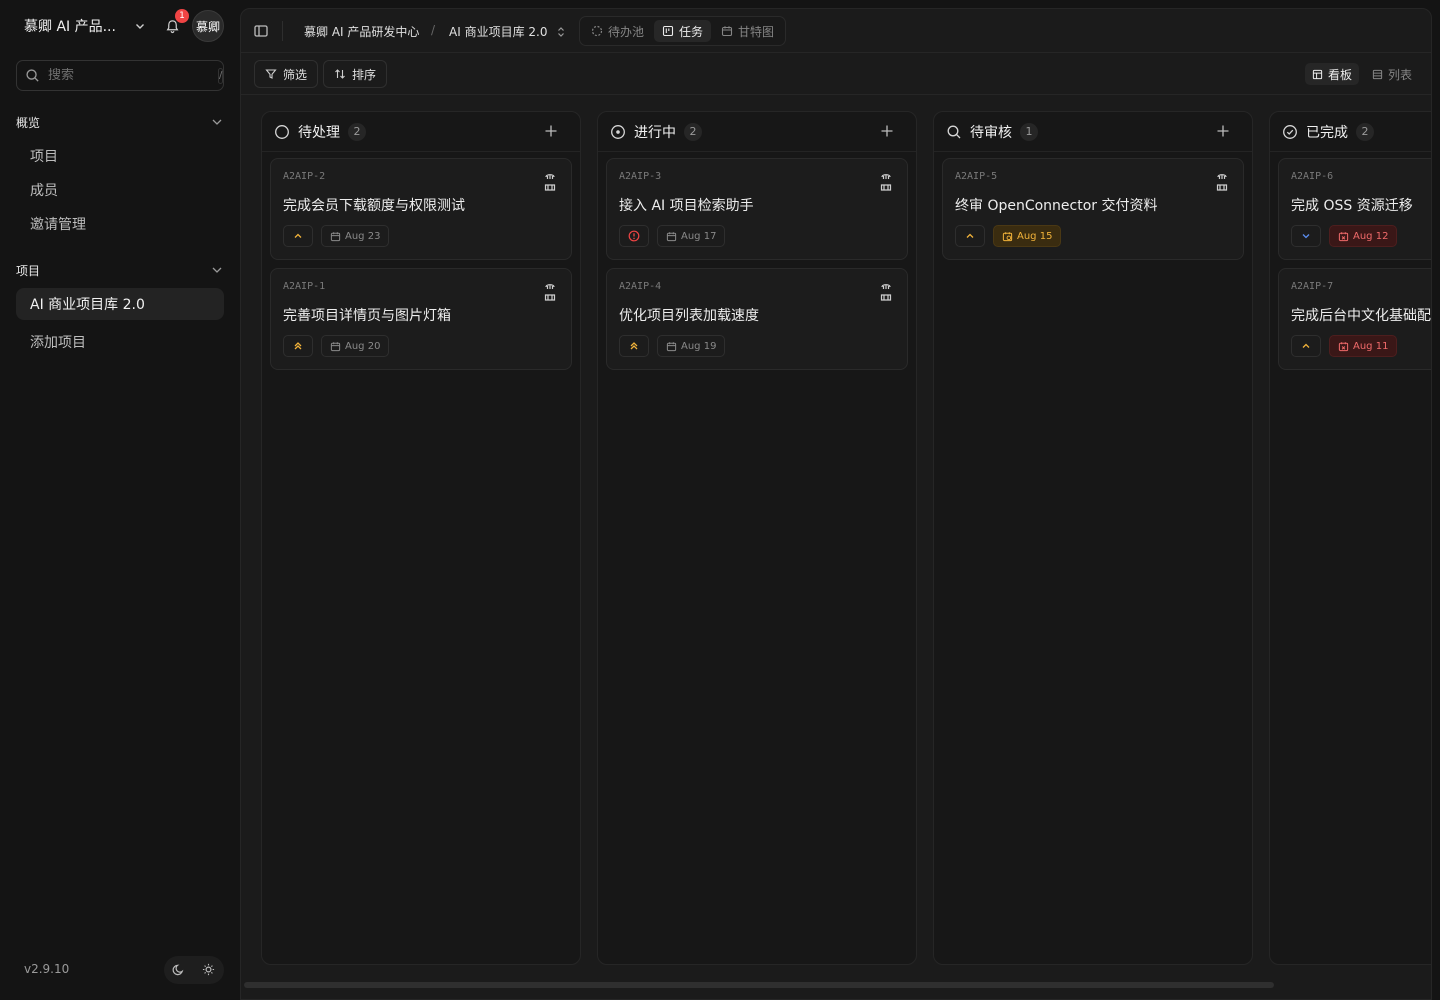 Image resolution: width=1440 pixels, height=1000 pixels. What do you see at coordinates (1007, 236) in the screenshot?
I see `calendar-clock-icon` at bounding box center [1007, 236].